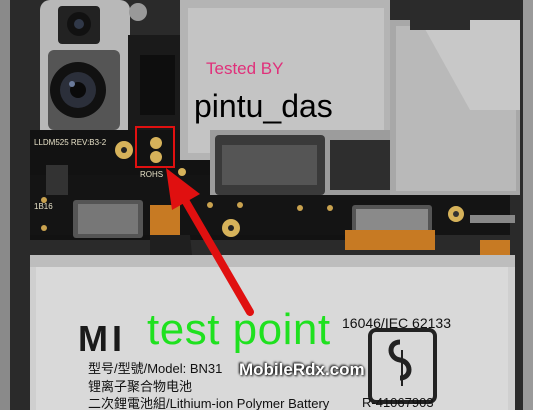 The image size is (533, 410). I want to click on flex-cable, so click(390, 240).